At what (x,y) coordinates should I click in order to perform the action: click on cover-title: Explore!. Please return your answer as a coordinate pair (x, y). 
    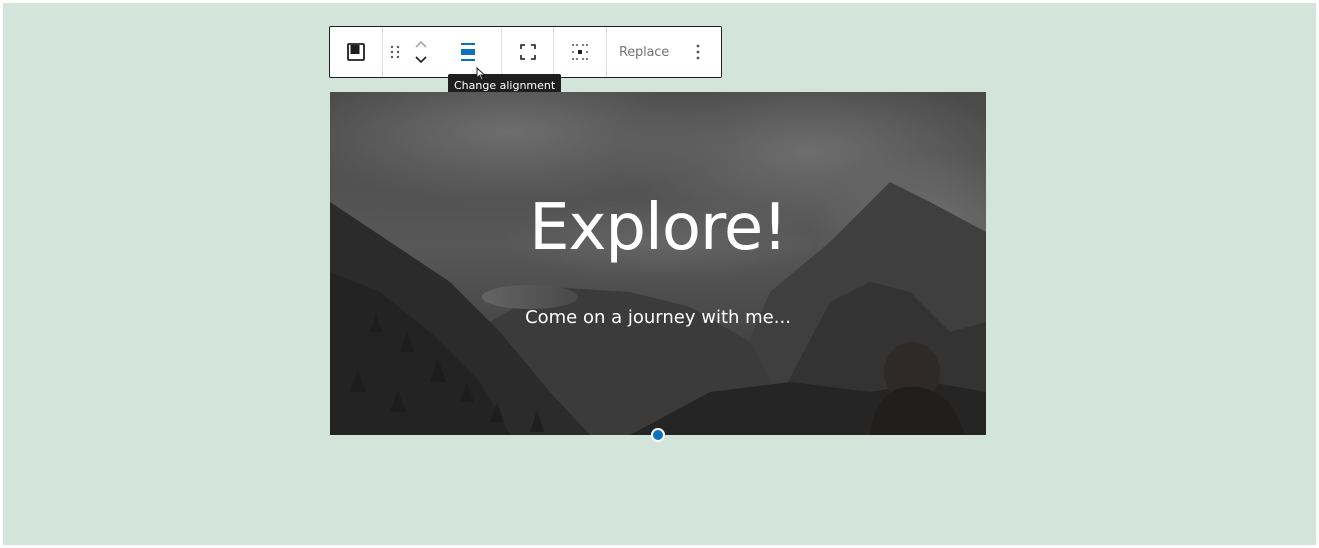
    Looking at the image, I should click on (658, 228).